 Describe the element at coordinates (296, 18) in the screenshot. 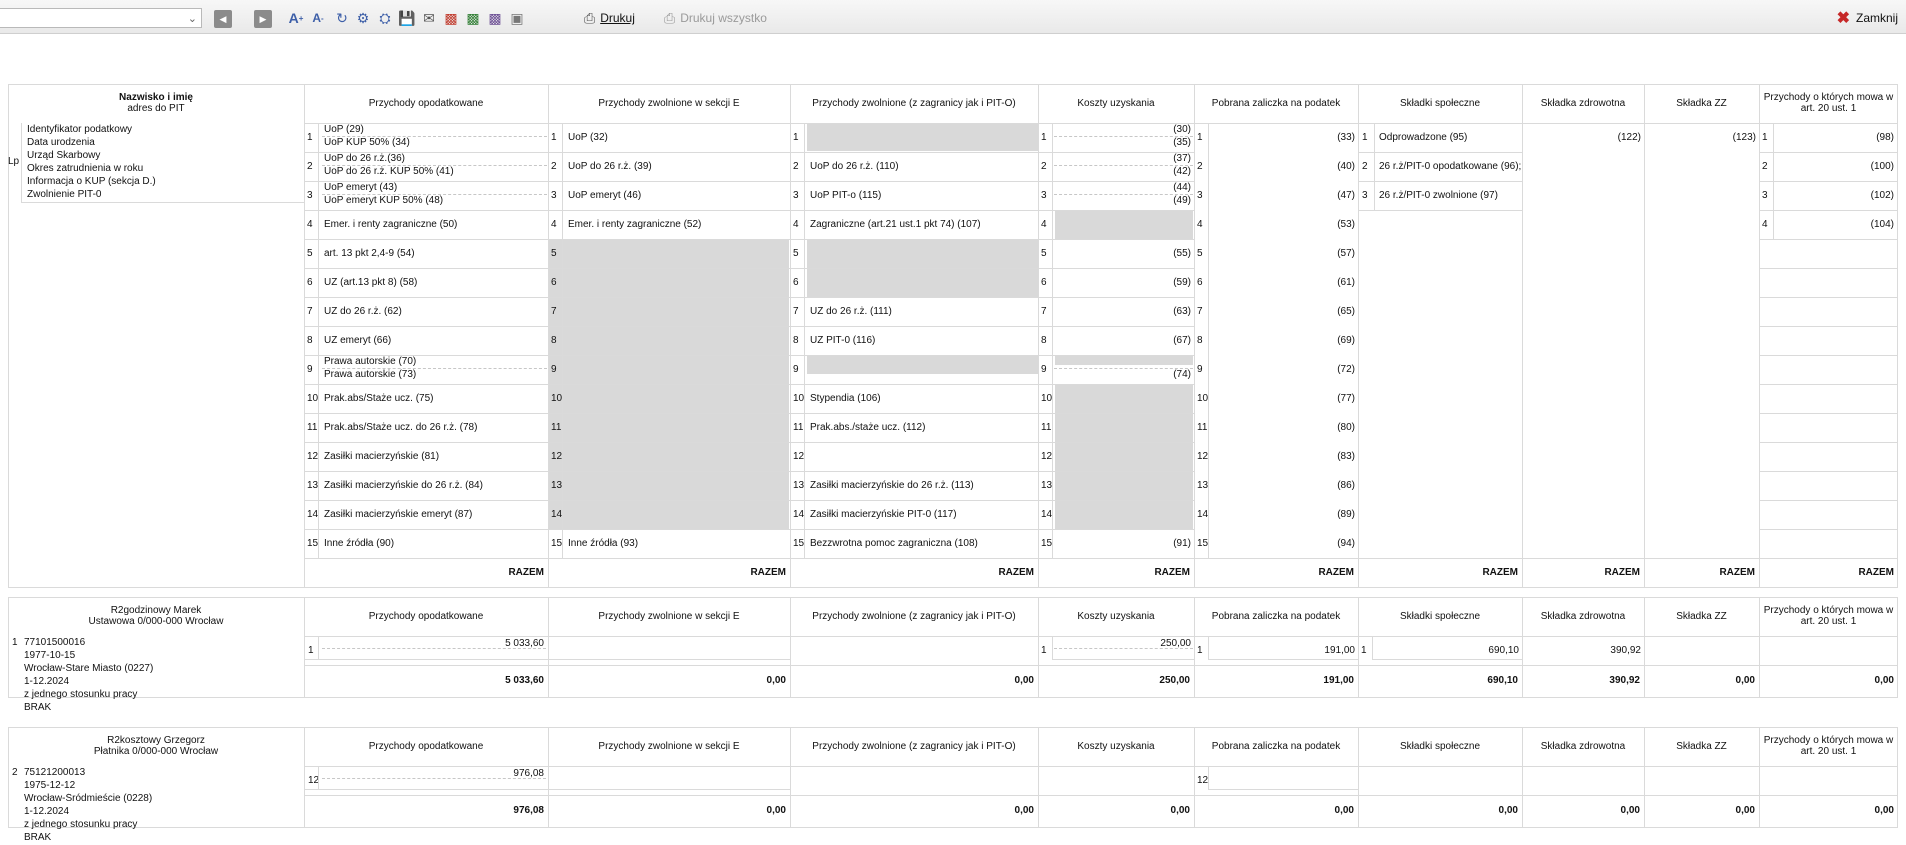

I see `font-increase-icon: A +` at that location.